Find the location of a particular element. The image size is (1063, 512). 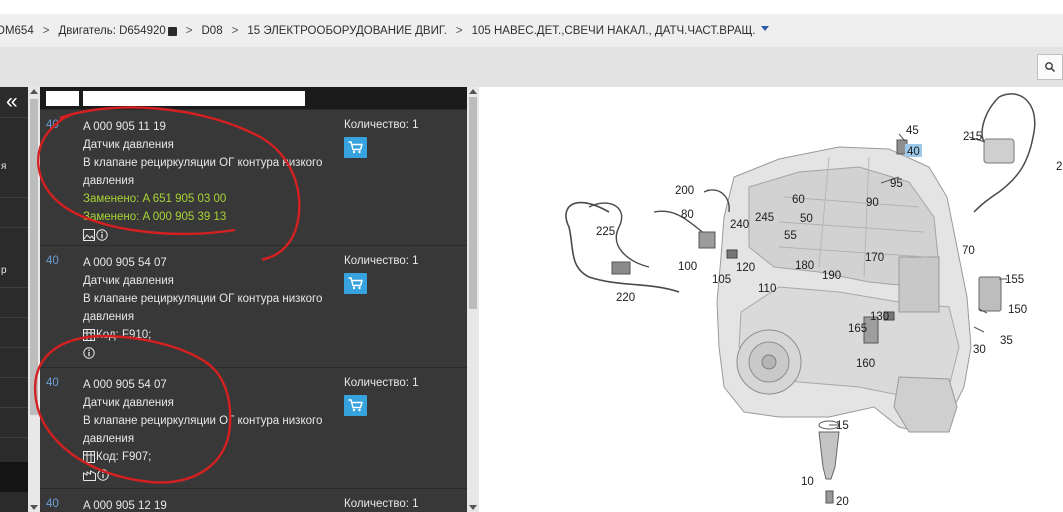

callout-55: 55 is located at coordinates (790, 236).